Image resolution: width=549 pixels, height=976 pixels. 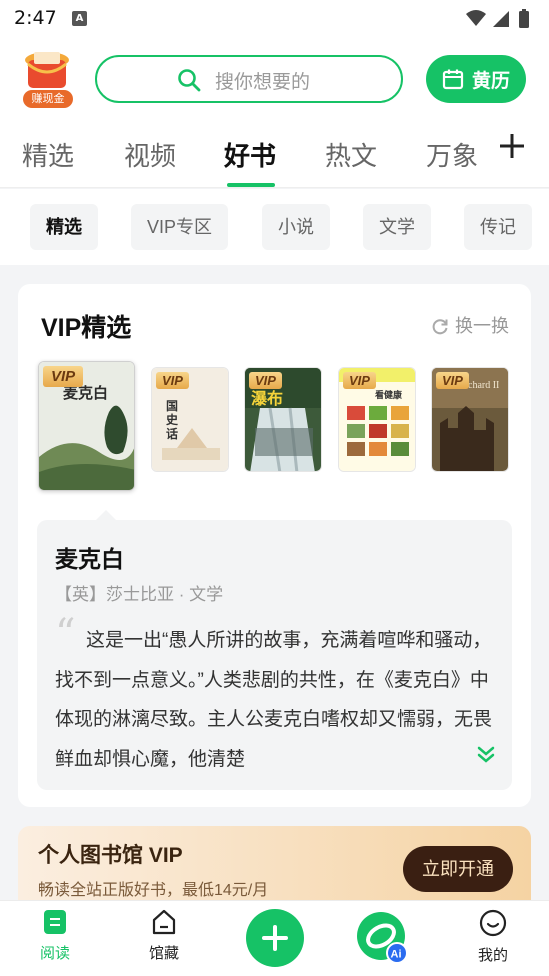 I want to click on ai-badge-label: Ai, so click(x=396, y=955).